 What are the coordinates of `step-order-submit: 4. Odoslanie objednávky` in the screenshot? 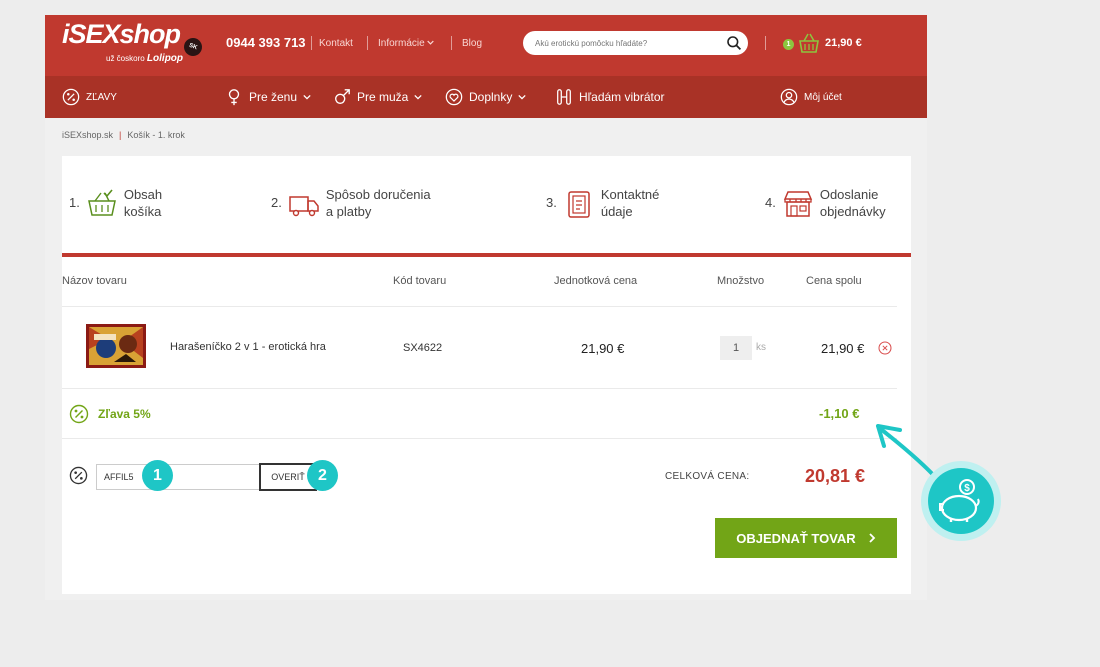 It's located at (825, 203).